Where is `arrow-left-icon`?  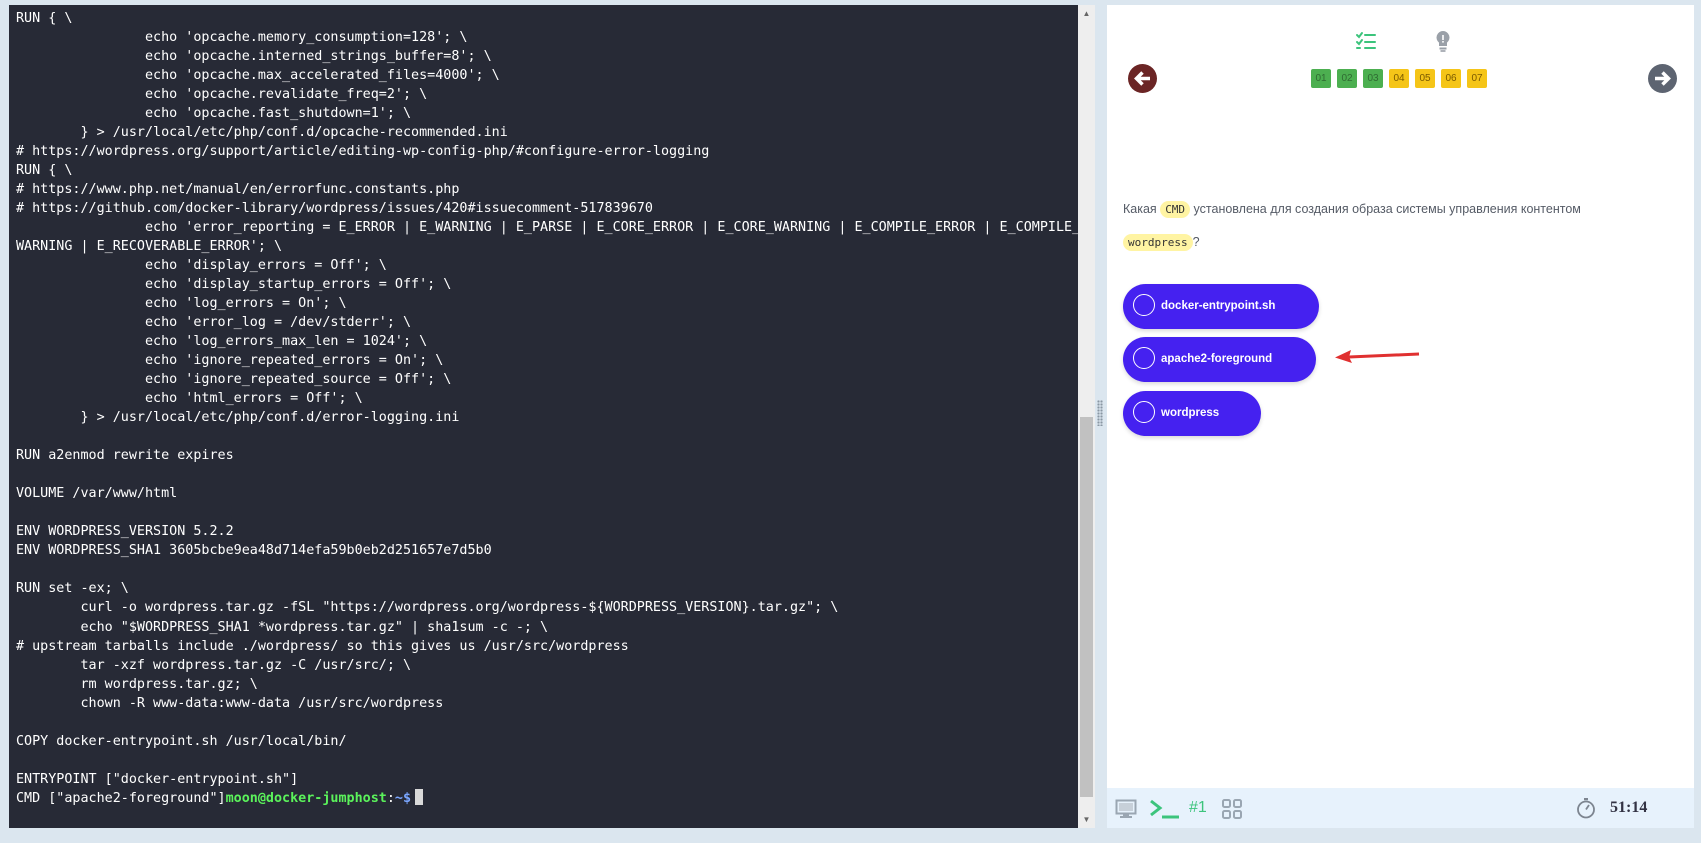 arrow-left-icon is located at coordinates (1142, 78).